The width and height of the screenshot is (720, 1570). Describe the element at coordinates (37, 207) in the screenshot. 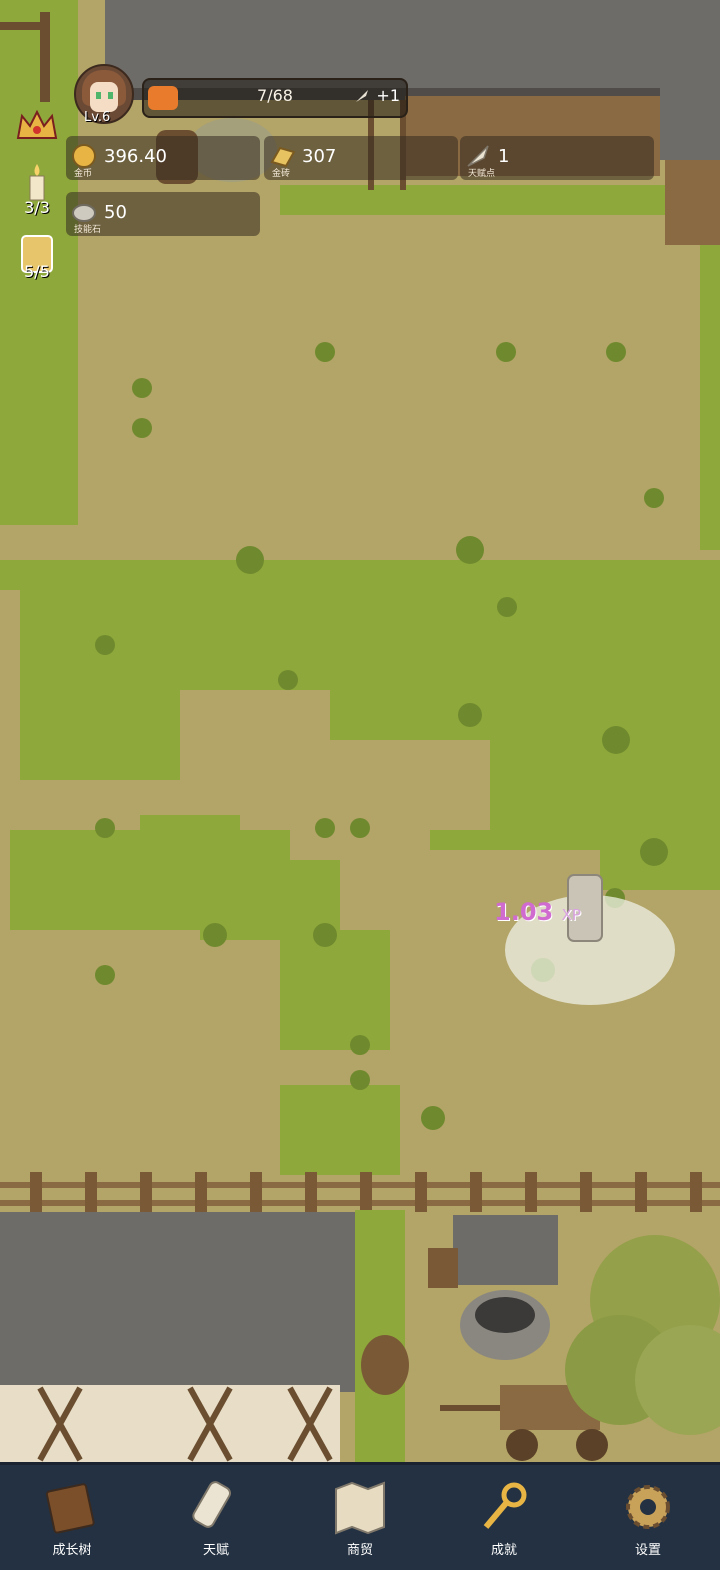

I see `candles-count: 3/3` at that location.